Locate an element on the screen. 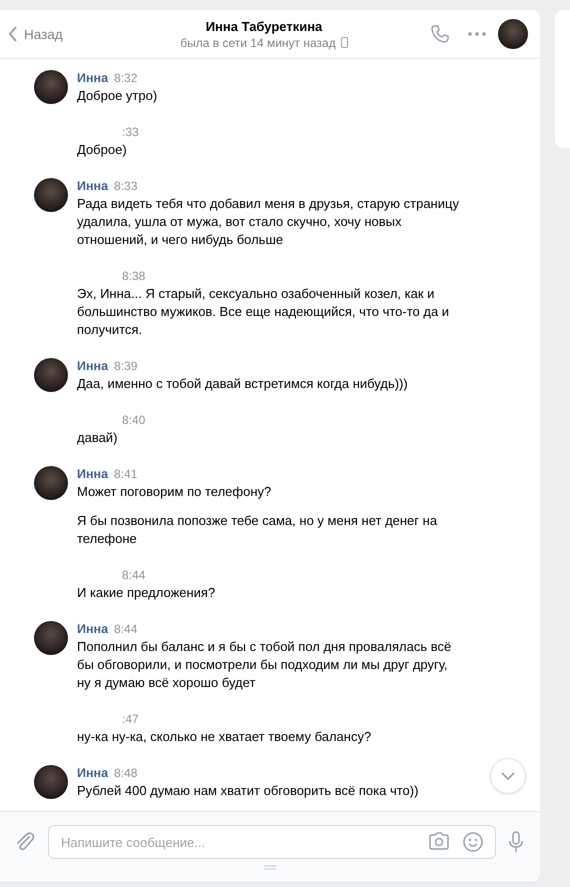 The height and width of the screenshot is (887, 570). message-time: 8:48 is located at coordinates (126, 773).